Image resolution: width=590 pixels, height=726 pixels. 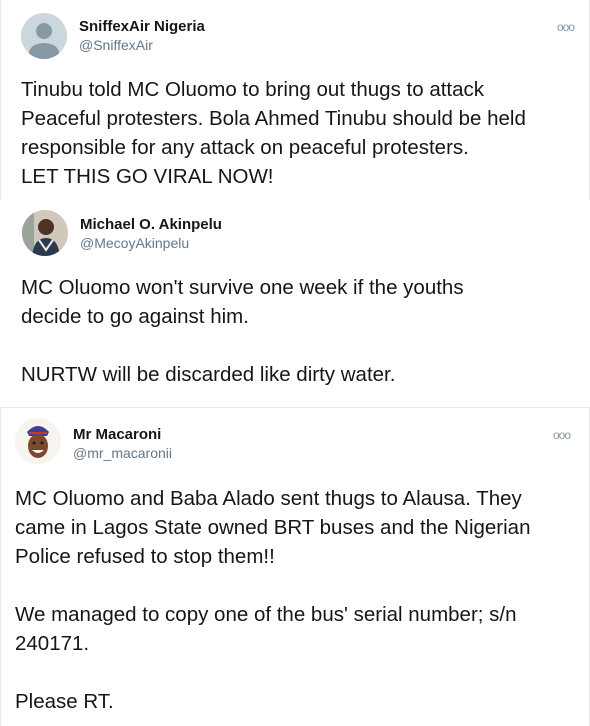 What do you see at coordinates (44, 36) in the screenshot?
I see `default-avatar-icon` at bounding box center [44, 36].